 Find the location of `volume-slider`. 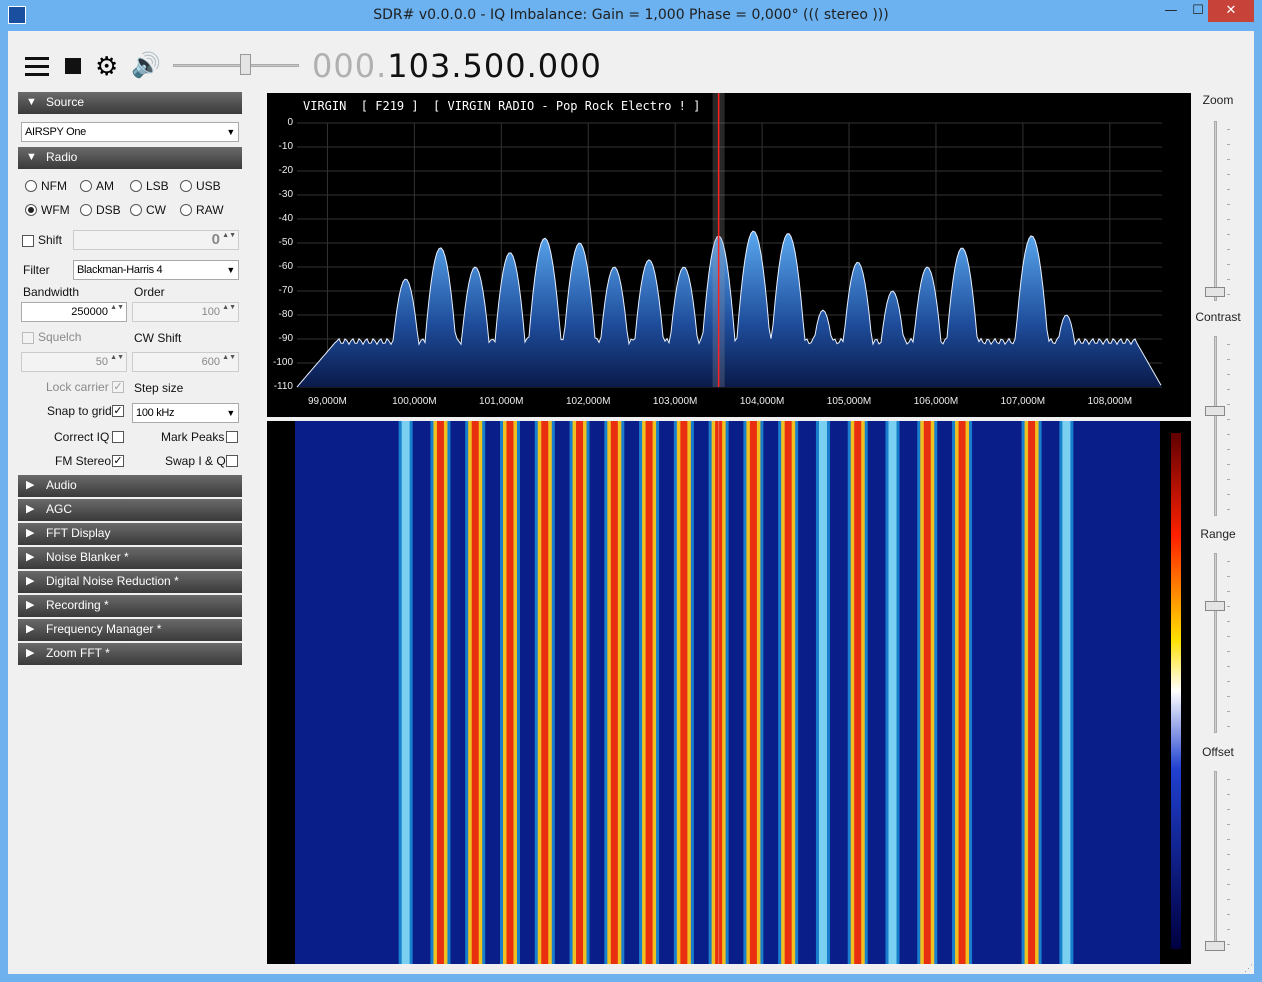

volume-slider is located at coordinates (236, 65).